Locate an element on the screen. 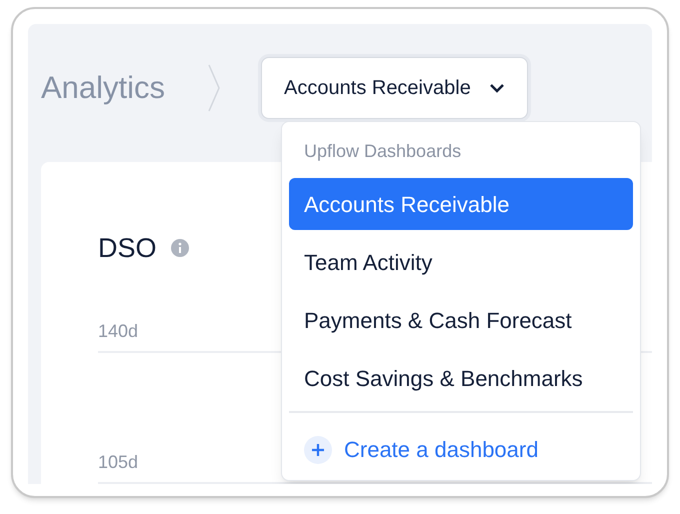 The image size is (680, 514). menu-item: Accounts Receivable is located at coordinates (461, 204).